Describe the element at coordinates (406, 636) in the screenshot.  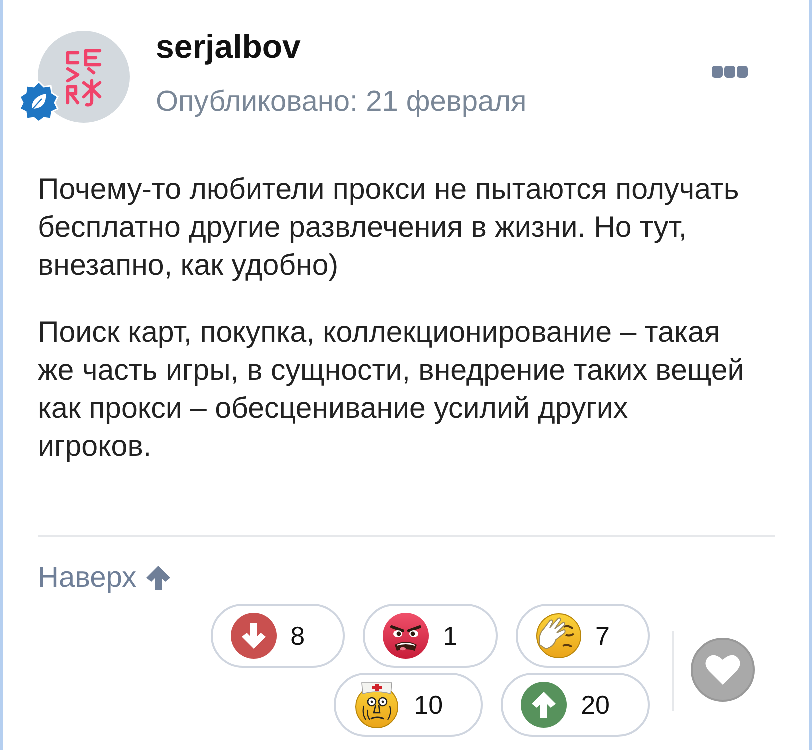
I see `angry-face-icon` at that location.